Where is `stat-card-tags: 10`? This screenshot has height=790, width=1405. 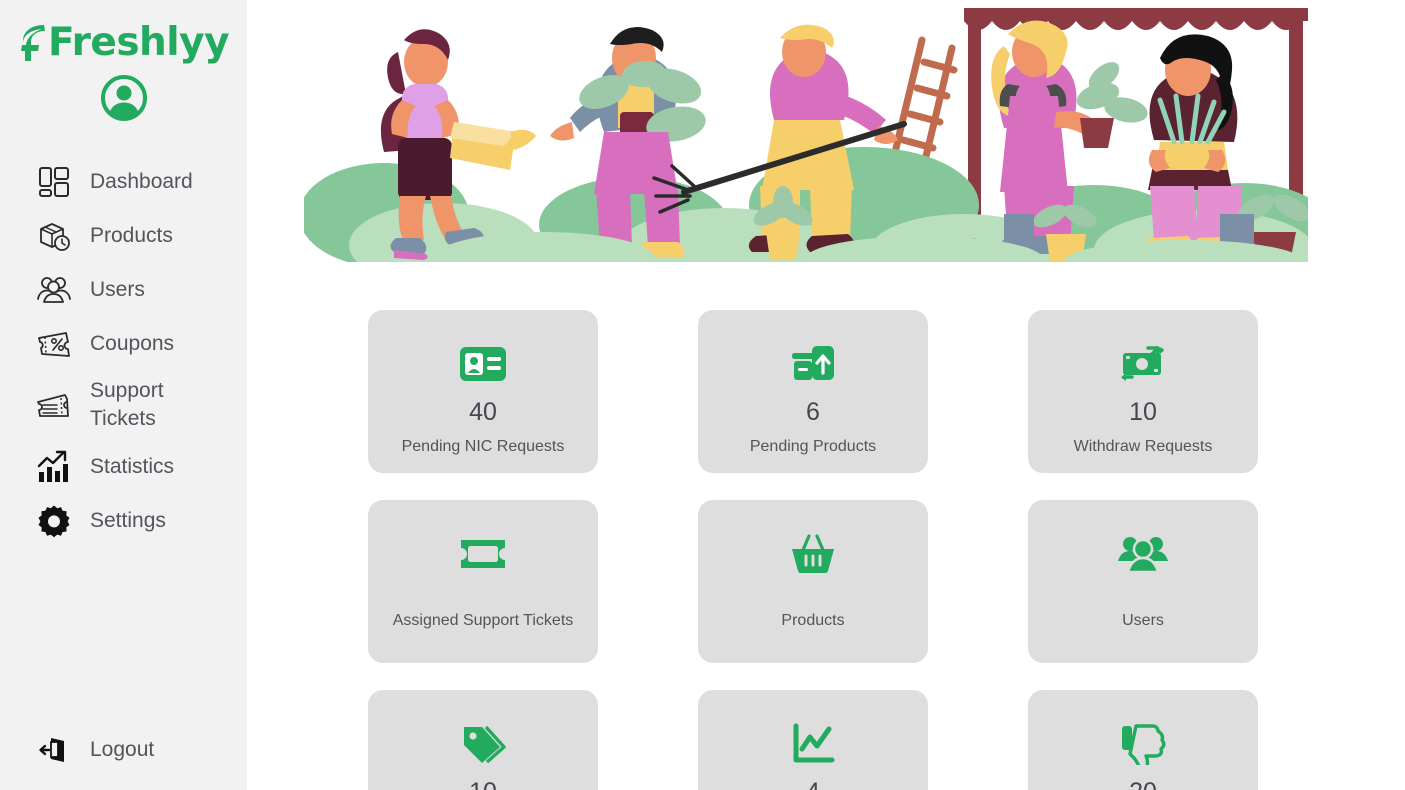
stat-card-tags: 10 is located at coordinates (483, 740).